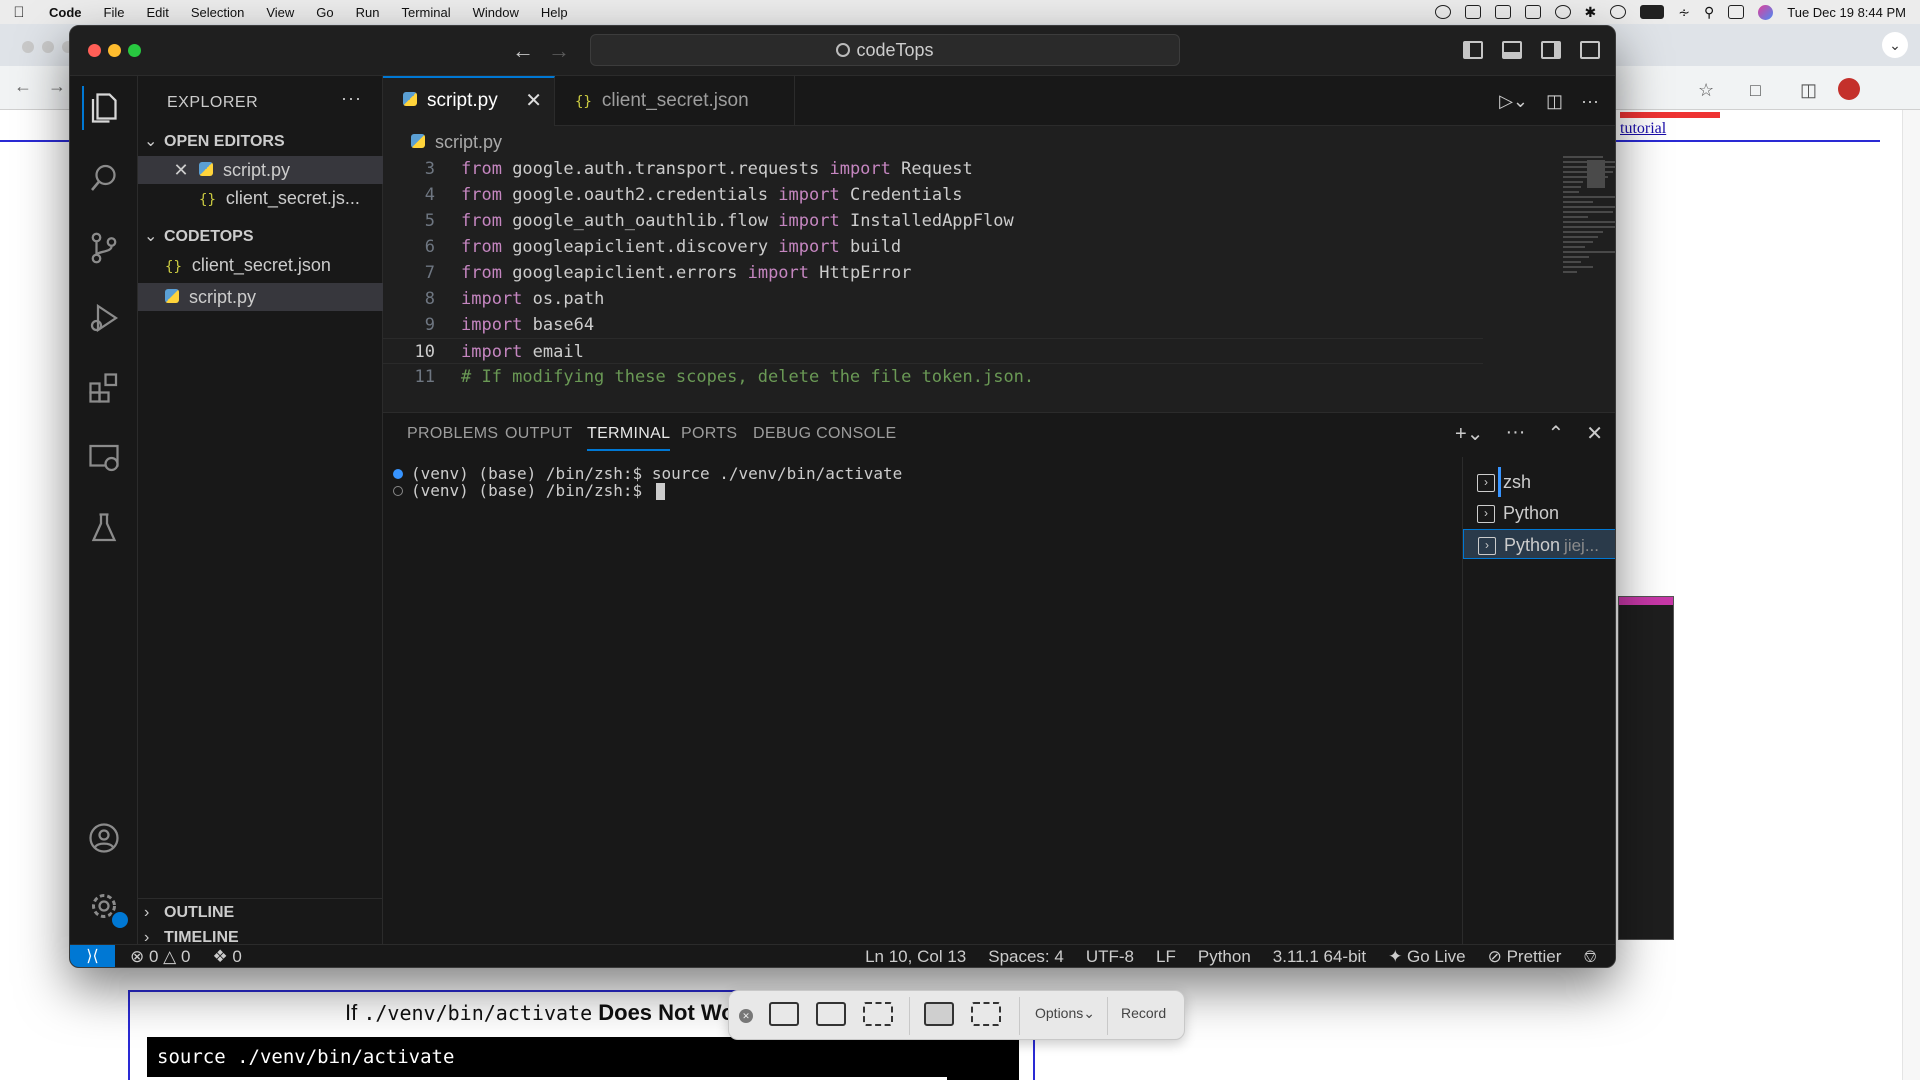  Describe the element at coordinates (933, 325) in the screenshot. I see `code-line: 9 import base64` at that location.